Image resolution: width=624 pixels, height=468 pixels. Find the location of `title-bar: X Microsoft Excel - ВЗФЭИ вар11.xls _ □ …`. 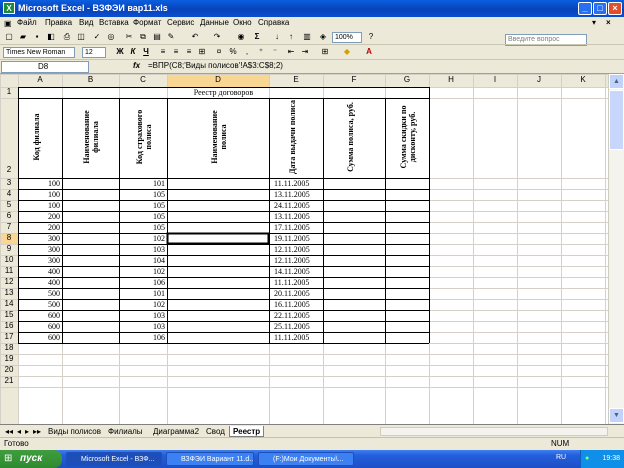

title-bar: X Microsoft Excel - ВЗФЭИ вар11.xls _ □ … is located at coordinates (312, 8).